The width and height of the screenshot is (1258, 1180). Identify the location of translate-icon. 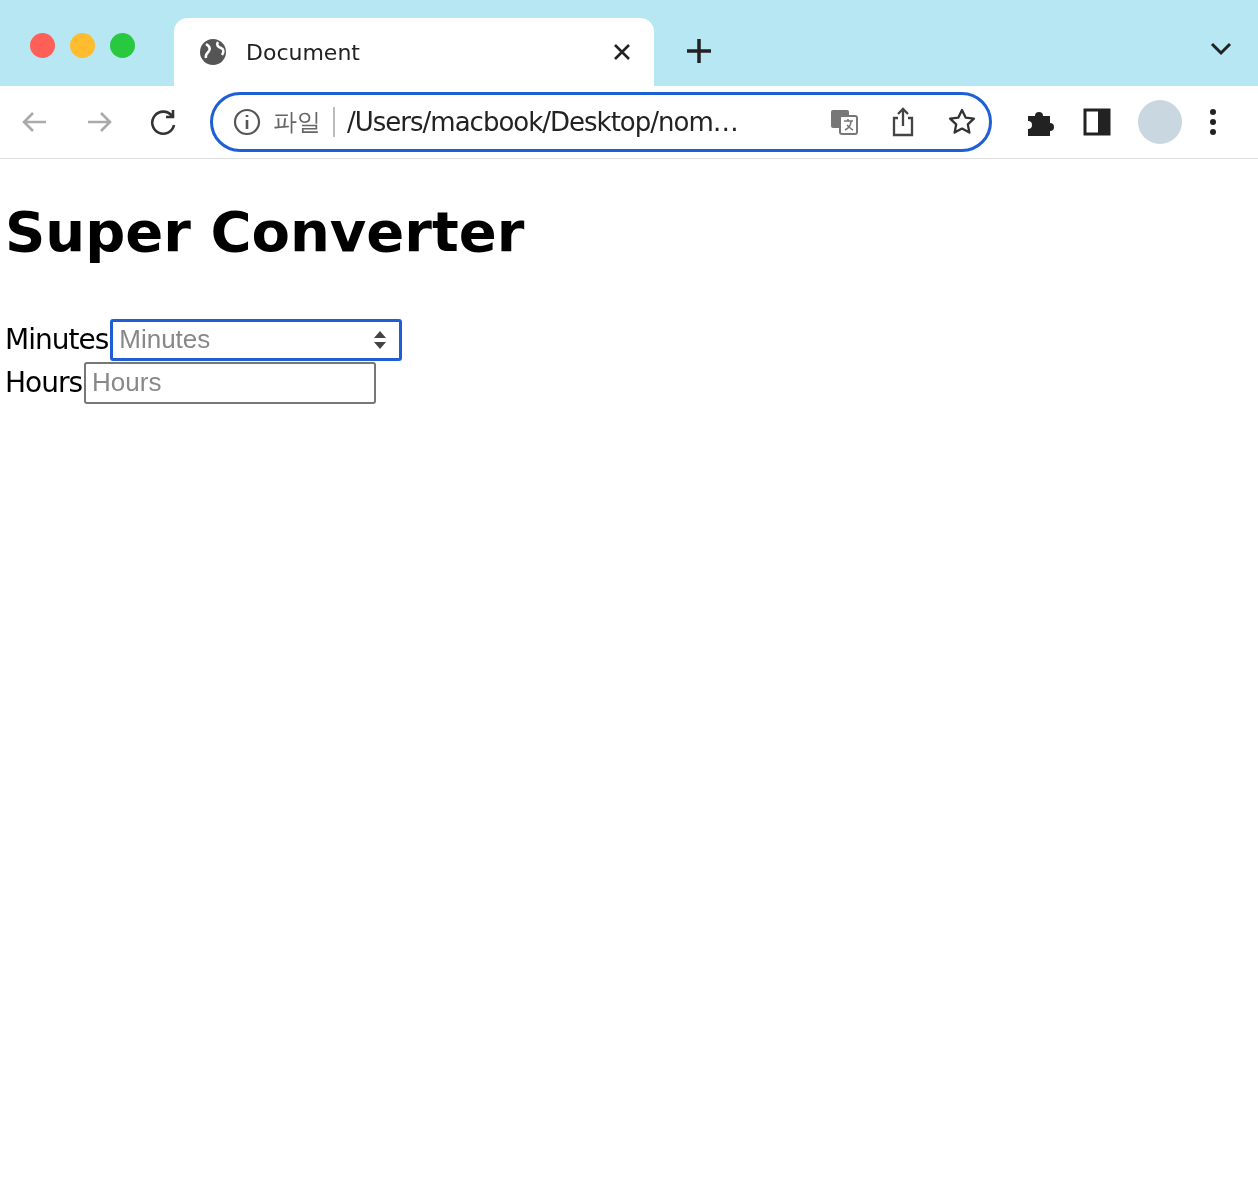
(844, 122).